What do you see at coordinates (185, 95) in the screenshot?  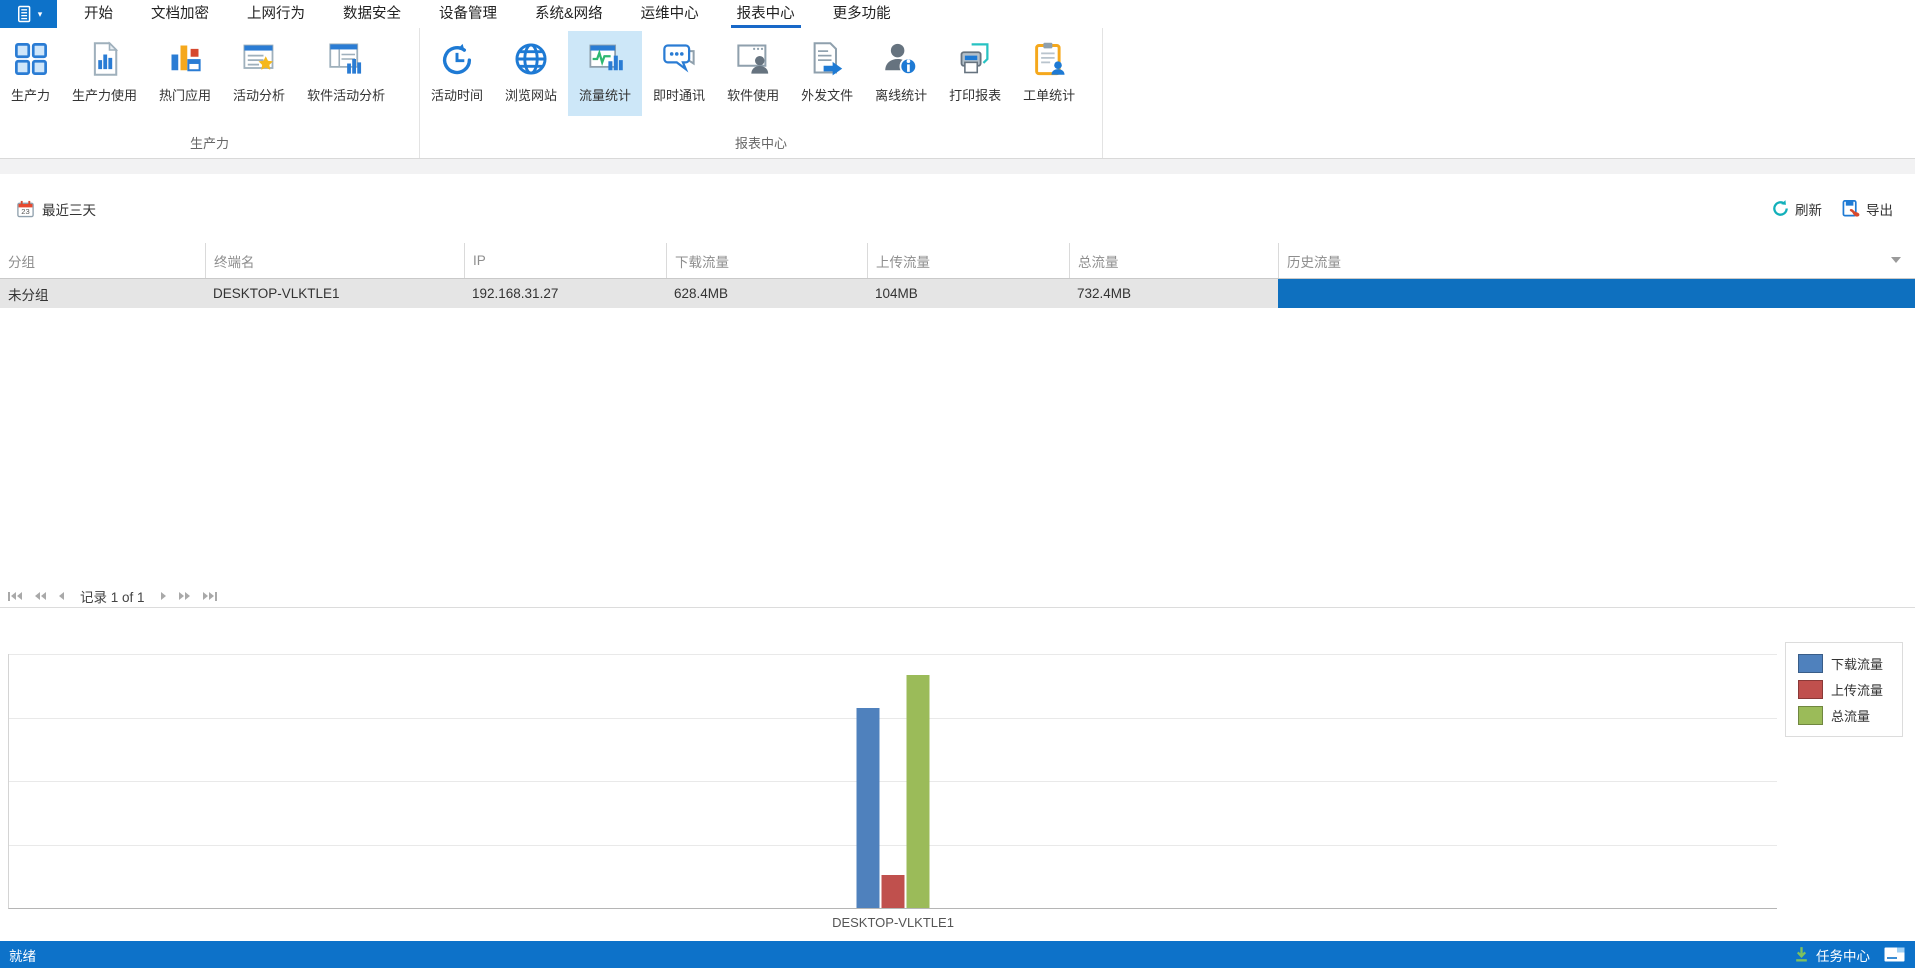 I see `ribbon-item-label: 热门应用` at bounding box center [185, 95].